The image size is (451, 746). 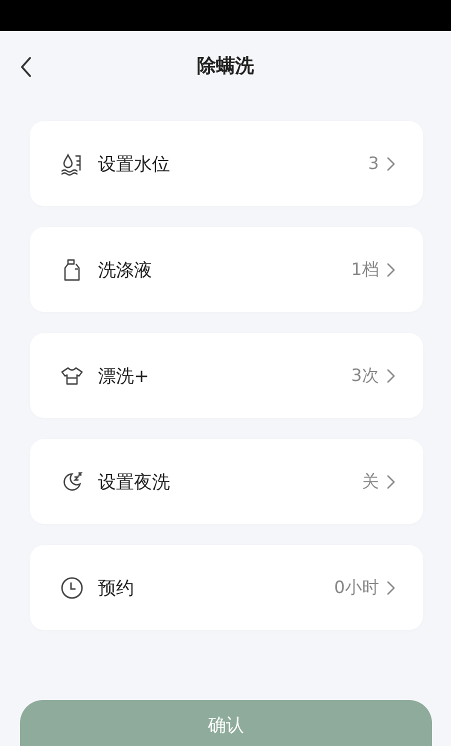 I want to click on setting-value: 0小时, so click(x=356, y=588).